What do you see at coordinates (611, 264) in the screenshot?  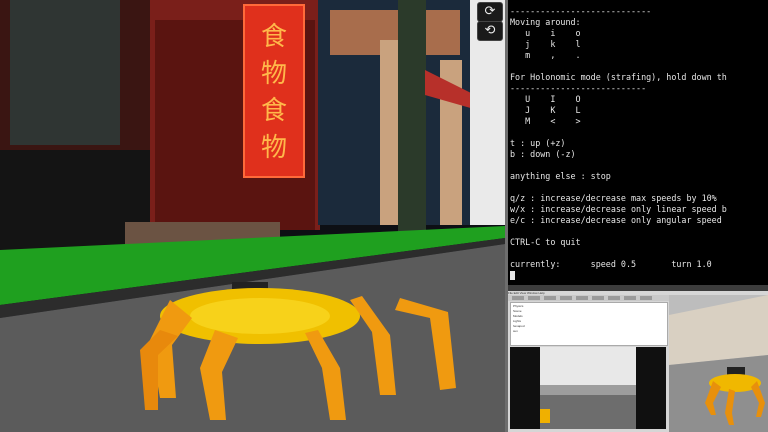 I see `terminal-line: currently: speed 0.5 turn 1.0` at bounding box center [611, 264].